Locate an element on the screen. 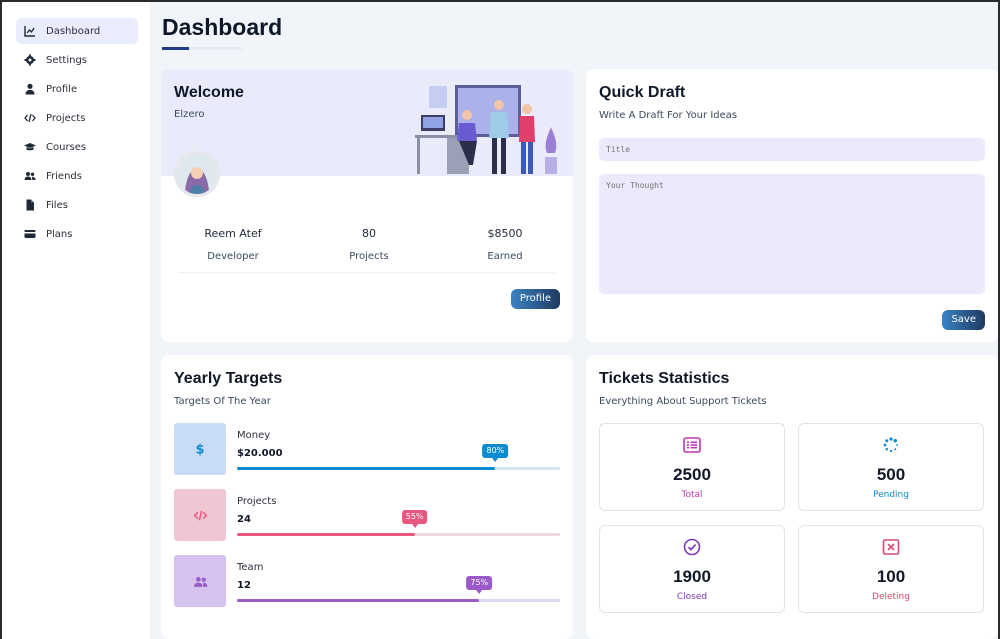 The width and height of the screenshot is (1000, 639). ticket-count: 100 is located at coordinates (891, 576).